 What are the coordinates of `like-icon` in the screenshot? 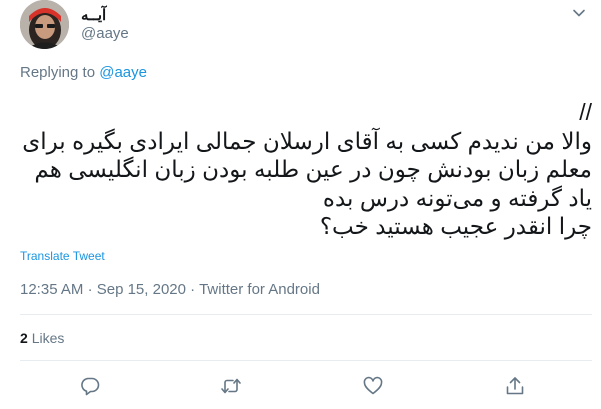 It's located at (373, 385).